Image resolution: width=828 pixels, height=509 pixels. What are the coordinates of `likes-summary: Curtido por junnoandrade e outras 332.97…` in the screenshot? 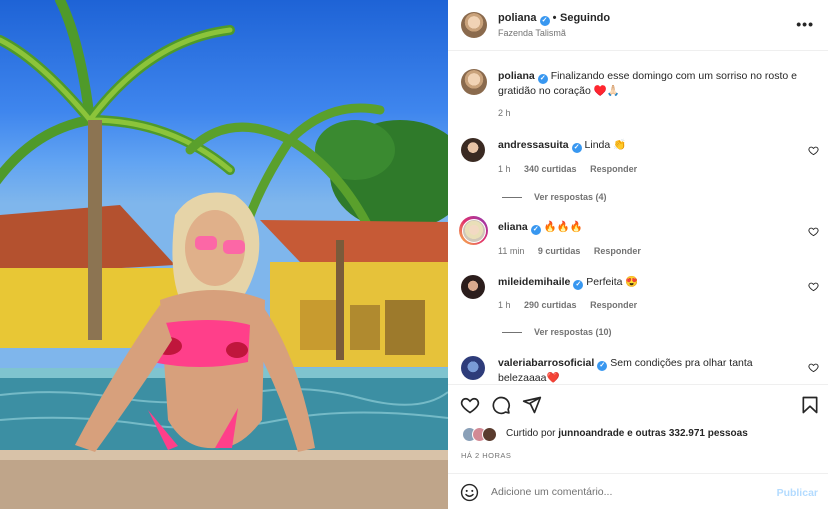 It's located at (627, 433).